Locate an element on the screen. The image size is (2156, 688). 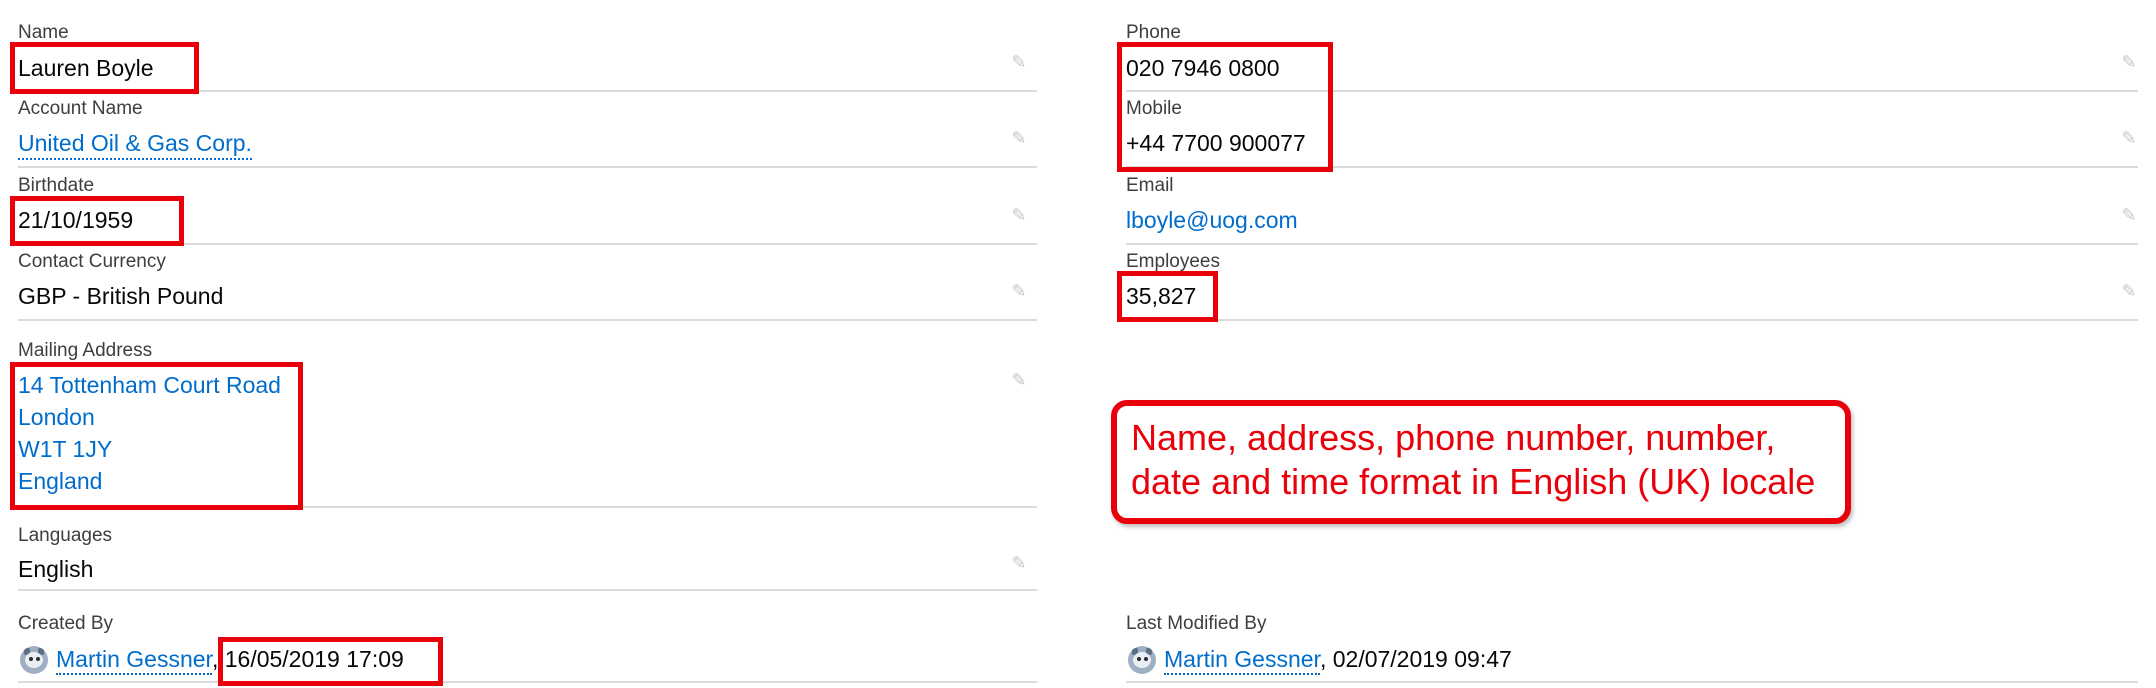
field-label: Email is located at coordinates (1150, 185).